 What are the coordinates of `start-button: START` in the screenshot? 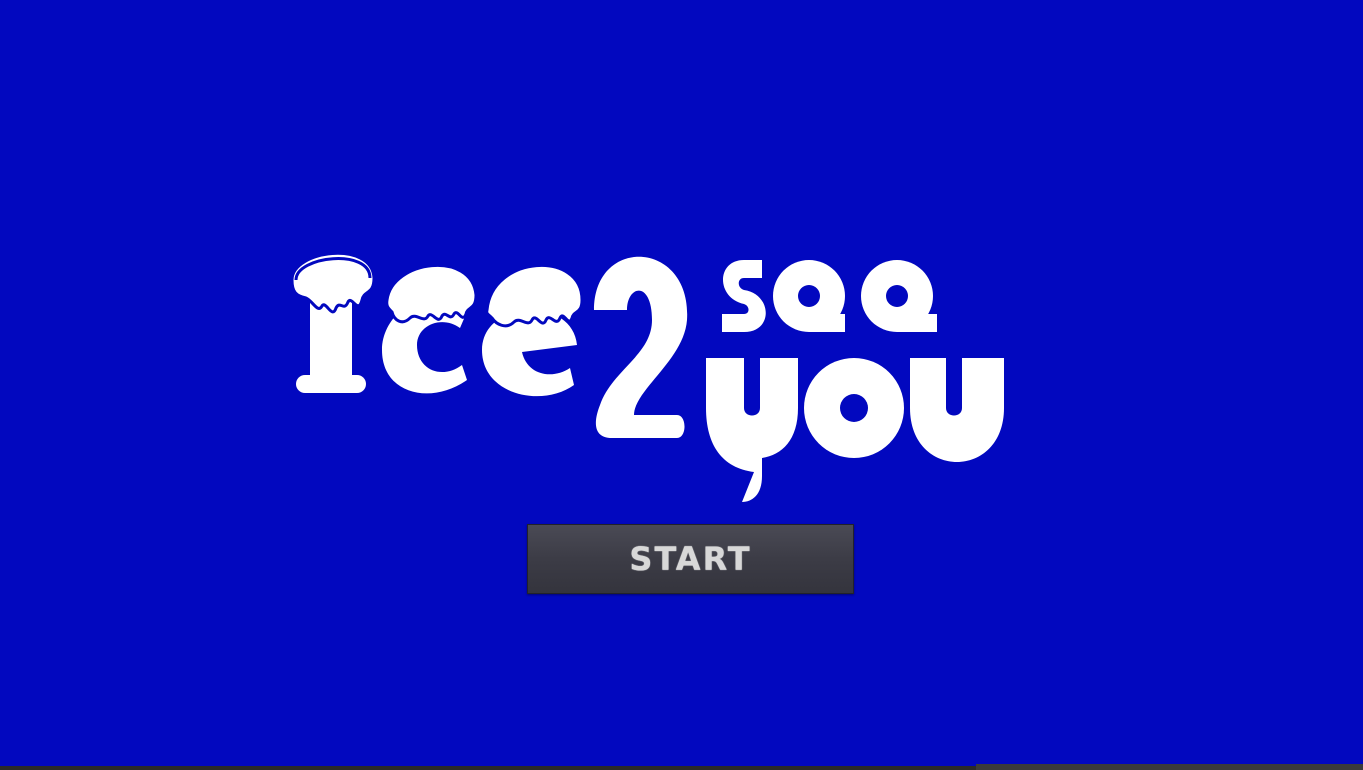 It's located at (690, 559).